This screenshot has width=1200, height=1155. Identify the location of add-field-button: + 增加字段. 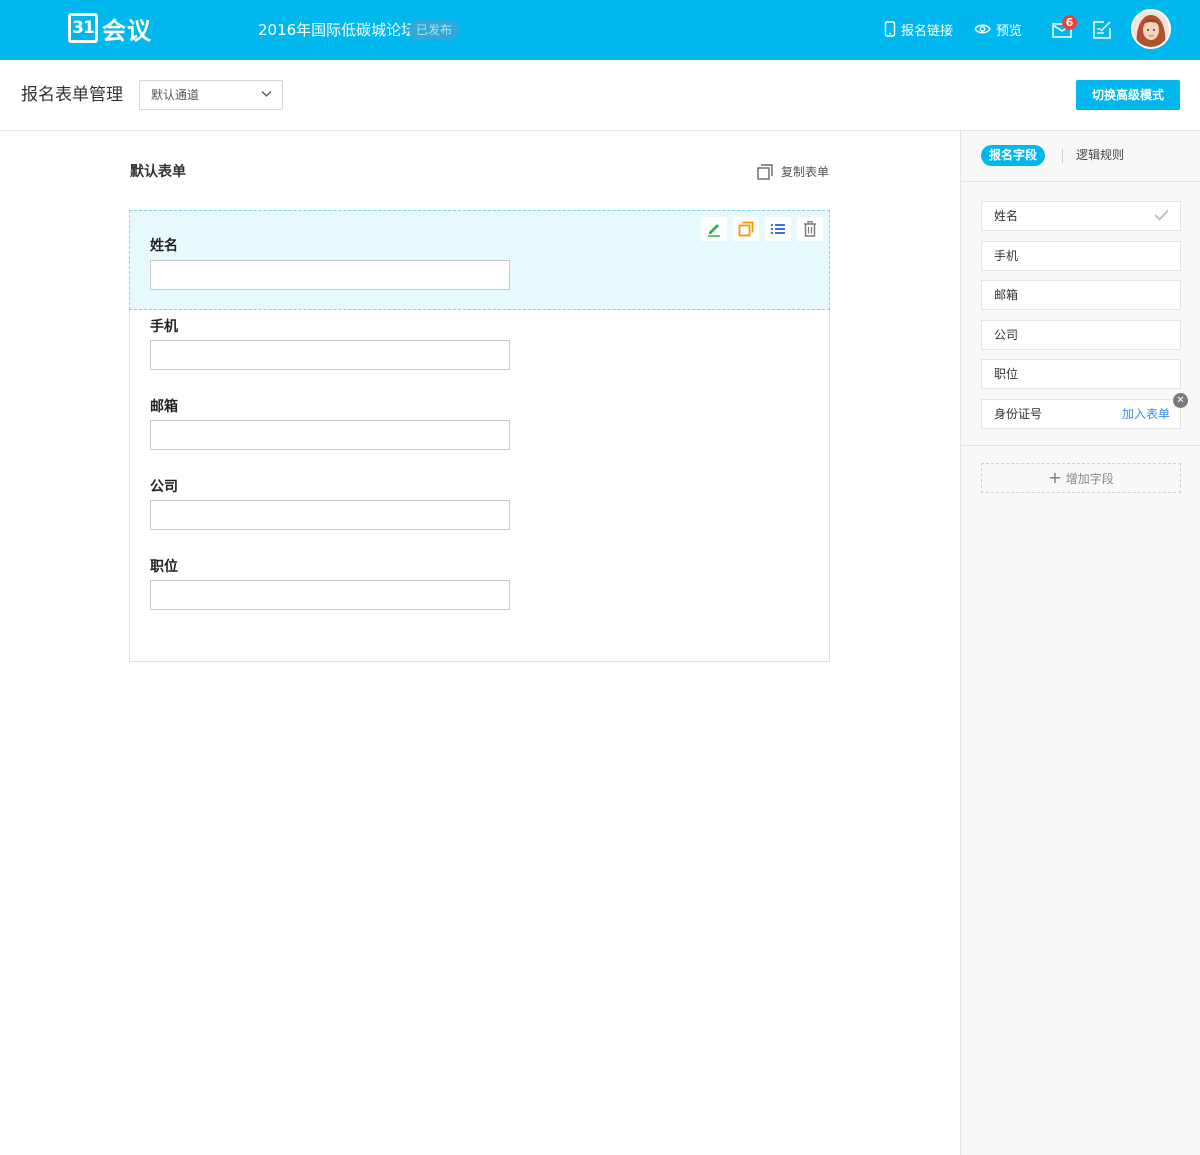
(1081, 478).